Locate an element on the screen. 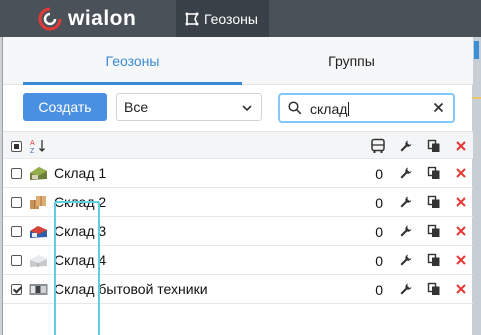 This screenshot has width=481, height=335. bus-icon is located at coordinates (378, 146).